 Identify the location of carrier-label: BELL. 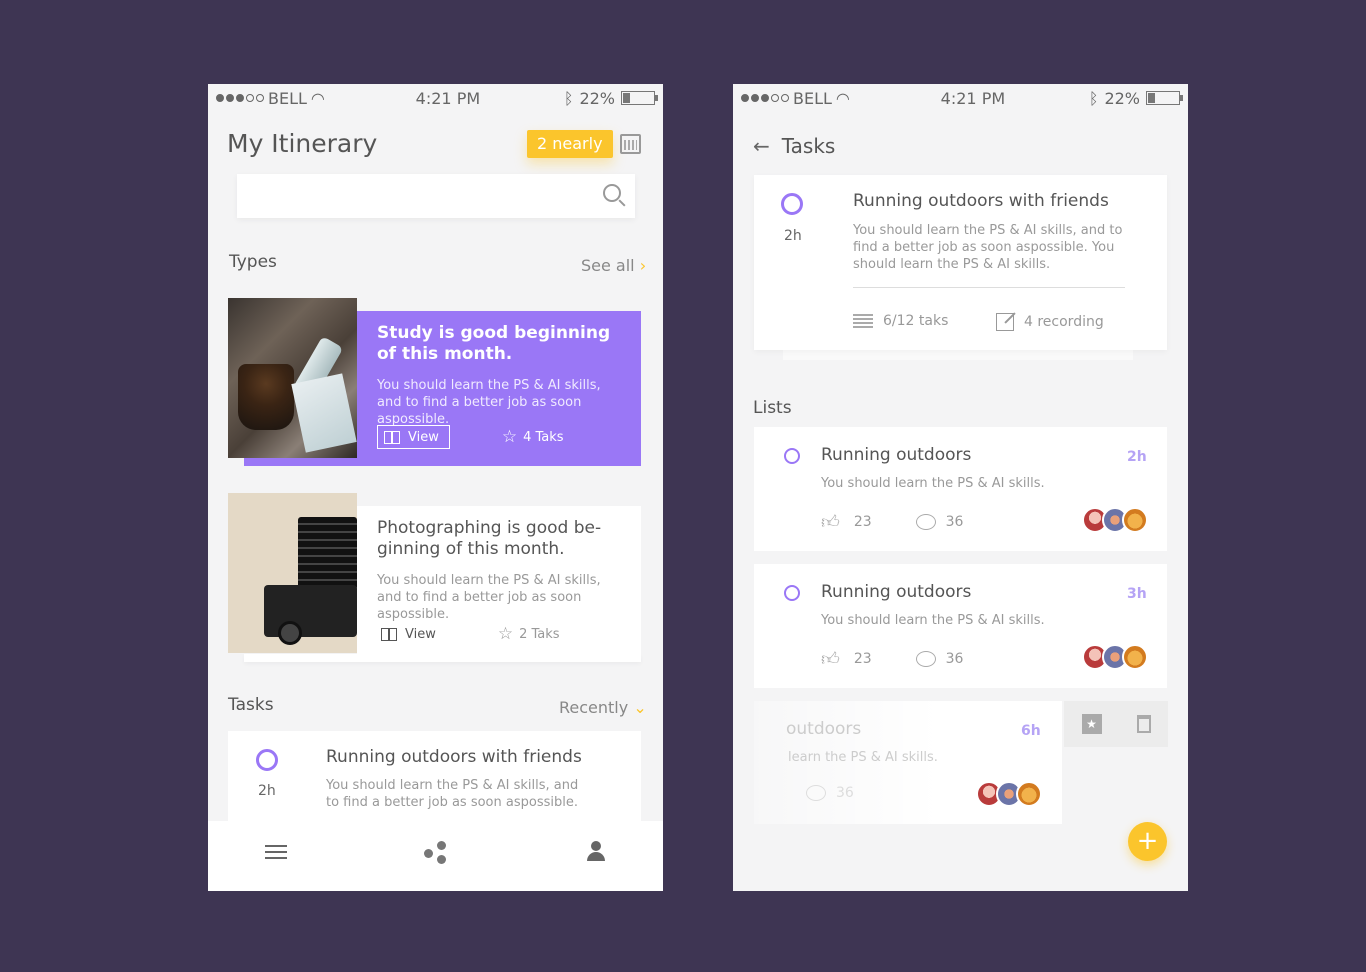
(812, 98).